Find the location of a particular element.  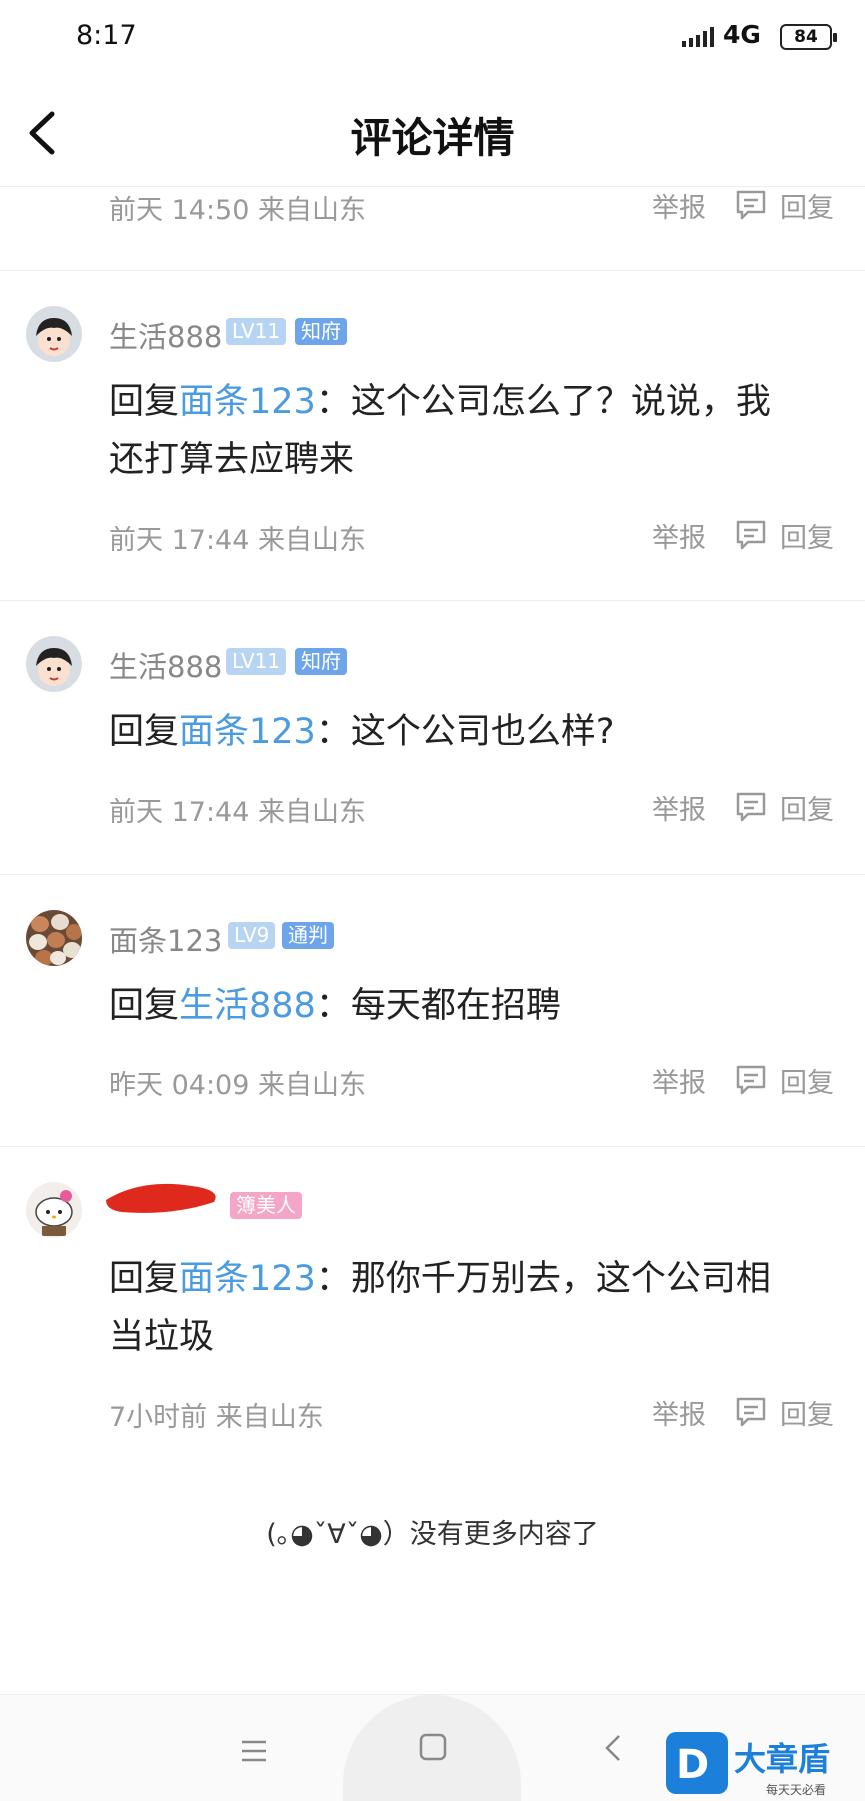

comment-text: 回复面条123：这个公司也么样? is located at coordinates (362, 732).